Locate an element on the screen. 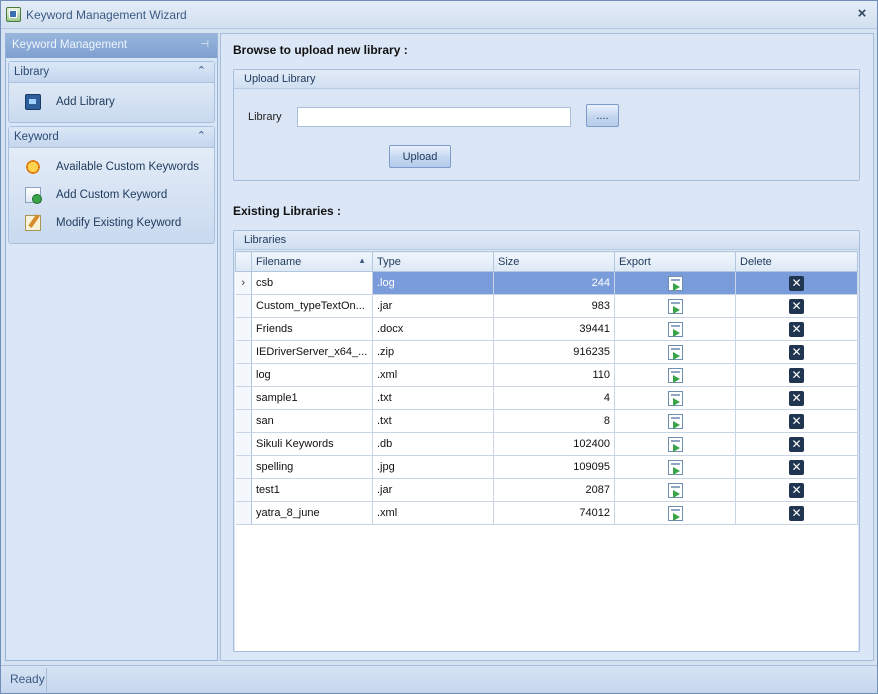 This screenshot has width=878, height=694. type-cell: .log is located at coordinates (433, 283).